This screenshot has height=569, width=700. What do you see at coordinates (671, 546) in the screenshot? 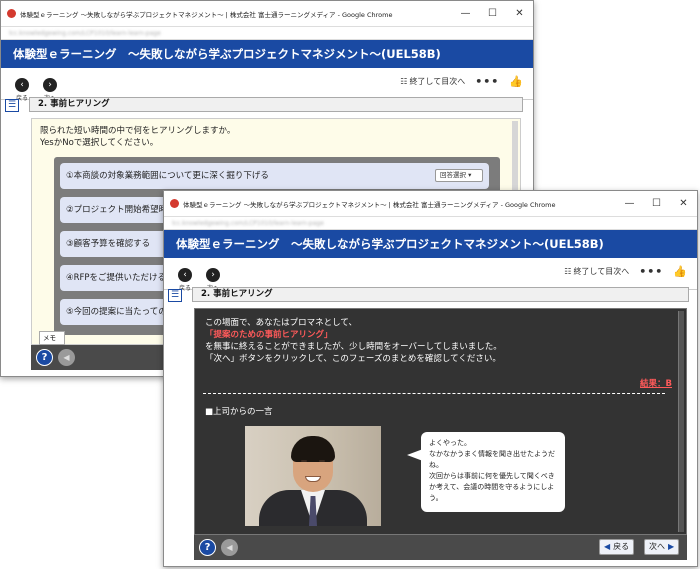
I see `triangle-right-icon: ▶` at bounding box center [671, 546].